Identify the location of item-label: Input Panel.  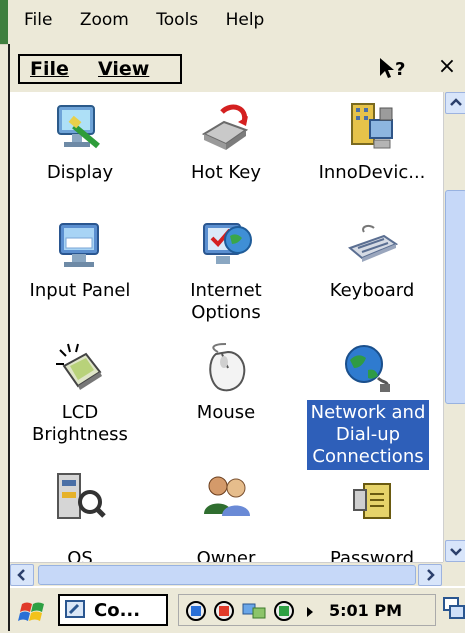
(80, 290).